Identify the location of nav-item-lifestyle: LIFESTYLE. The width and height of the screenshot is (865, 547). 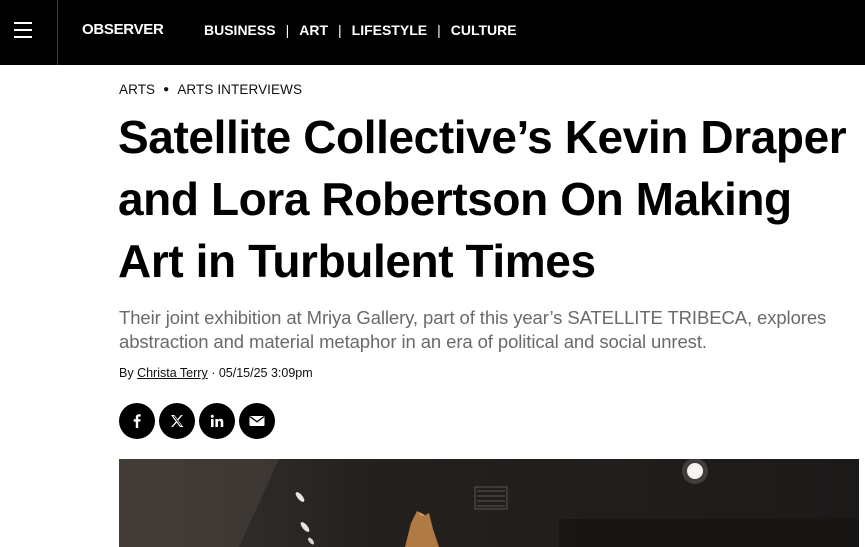
(389, 30).